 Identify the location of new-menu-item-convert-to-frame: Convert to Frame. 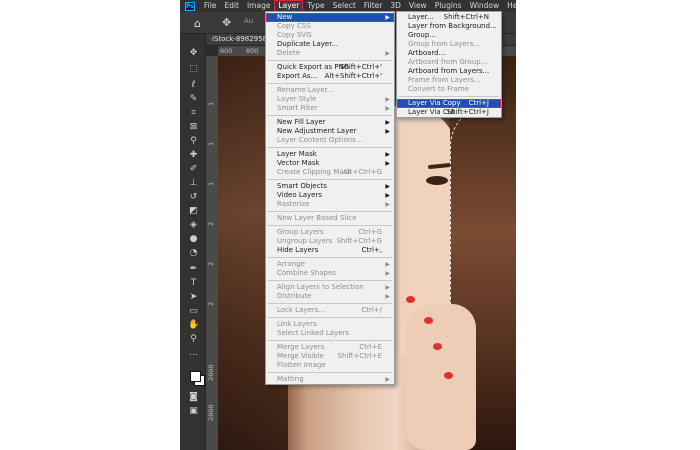
(449, 89).